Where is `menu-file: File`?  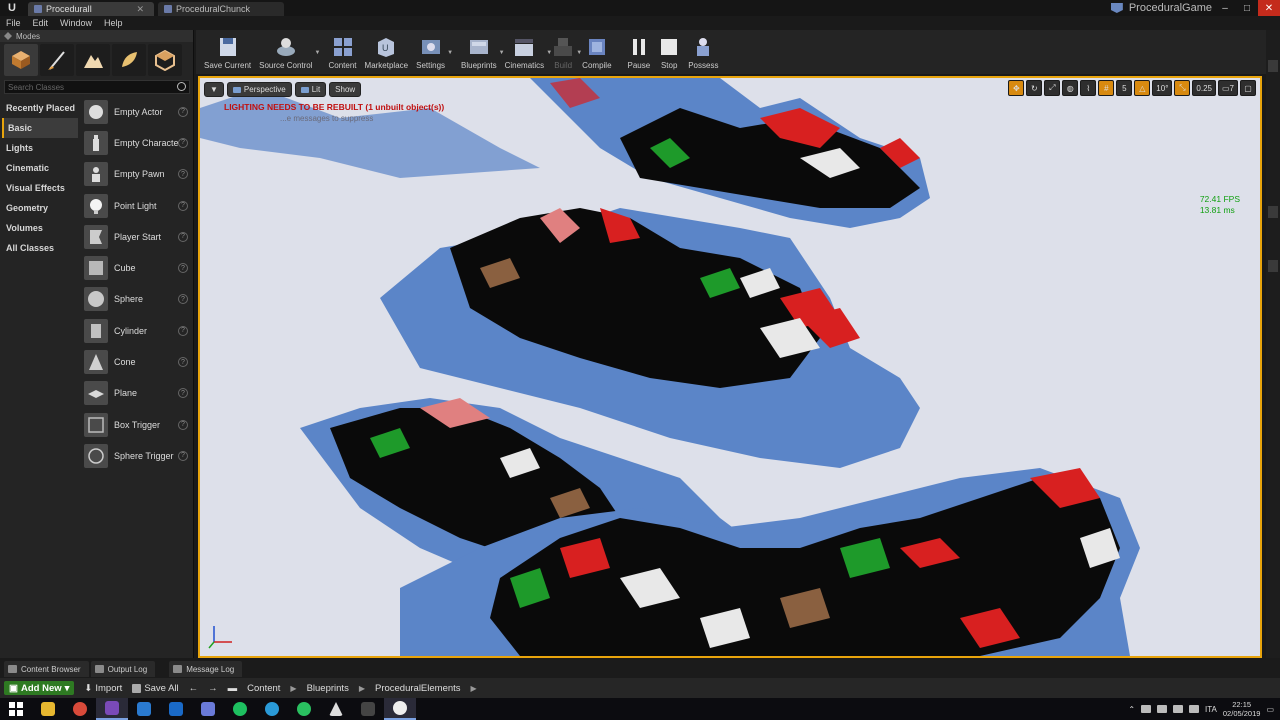 menu-file: File is located at coordinates (13, 23).